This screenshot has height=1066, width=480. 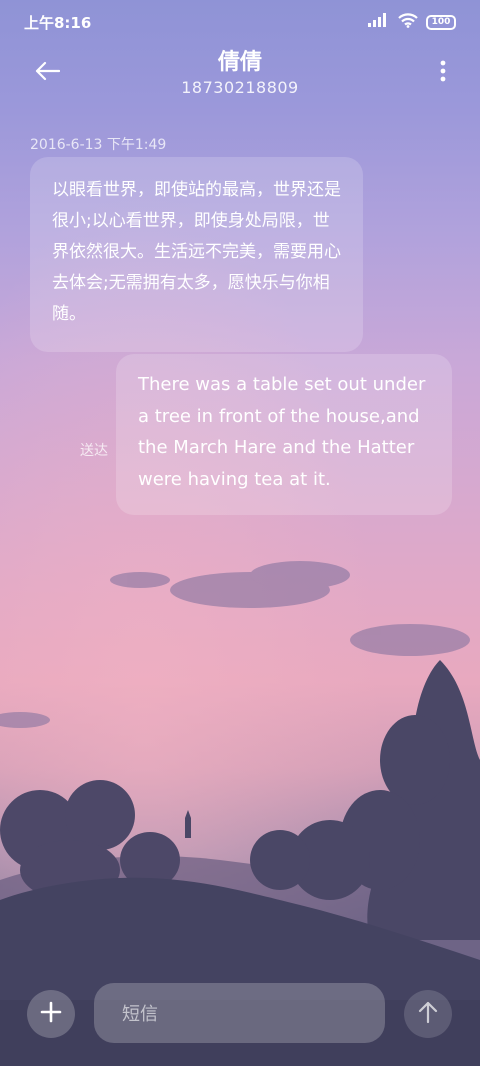 What do you see at coordinates (140, 1014) in the screenshot?
I see `sms-input-placeholder: 短信` at bounding box center [140, 1014].